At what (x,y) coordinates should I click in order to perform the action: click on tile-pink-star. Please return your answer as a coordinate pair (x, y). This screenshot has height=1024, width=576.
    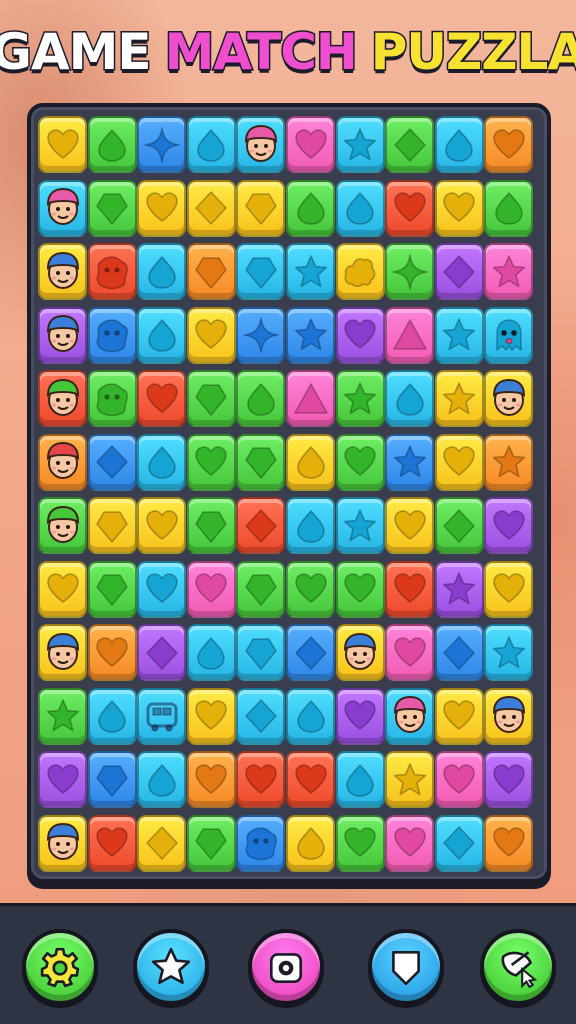
    Looking at the image, I should click on (509, 271).